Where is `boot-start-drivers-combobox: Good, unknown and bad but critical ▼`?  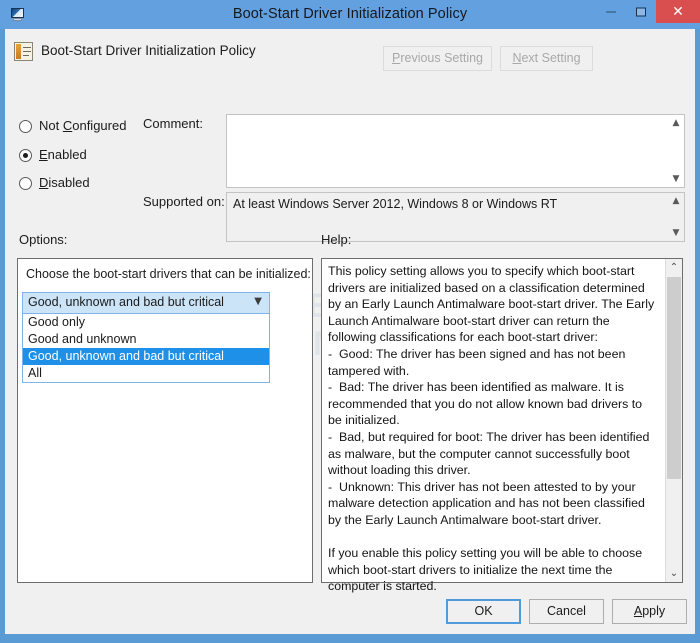 boot-start-drivers-combobox: Good, unknown and bad but critical ▼ is located at coordinates (146, 303).